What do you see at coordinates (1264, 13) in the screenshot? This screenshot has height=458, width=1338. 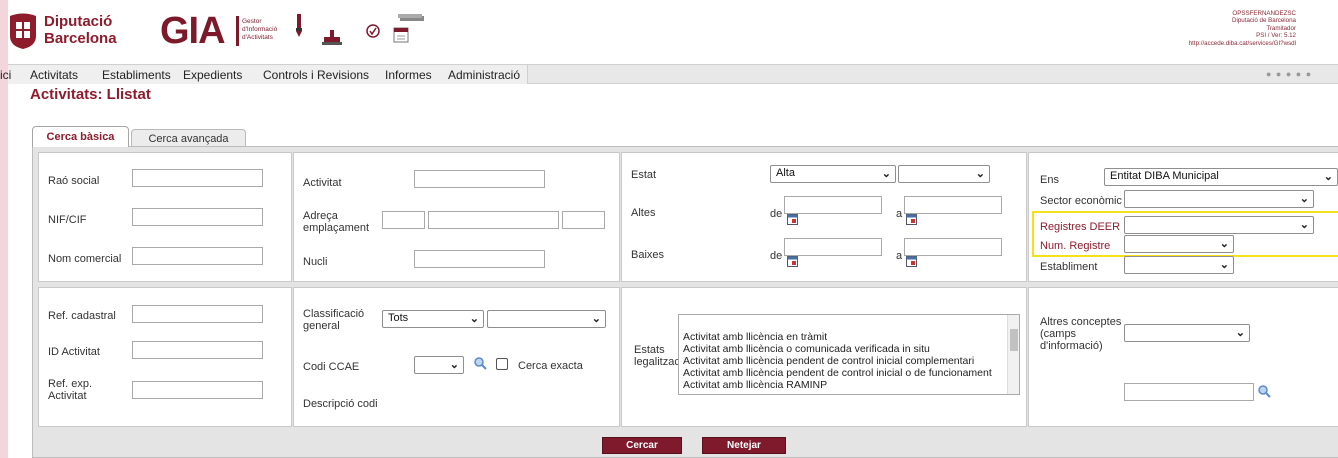 I see `user-name: OPSSFERNANDEZSC` at bounding box center [1264, 13].